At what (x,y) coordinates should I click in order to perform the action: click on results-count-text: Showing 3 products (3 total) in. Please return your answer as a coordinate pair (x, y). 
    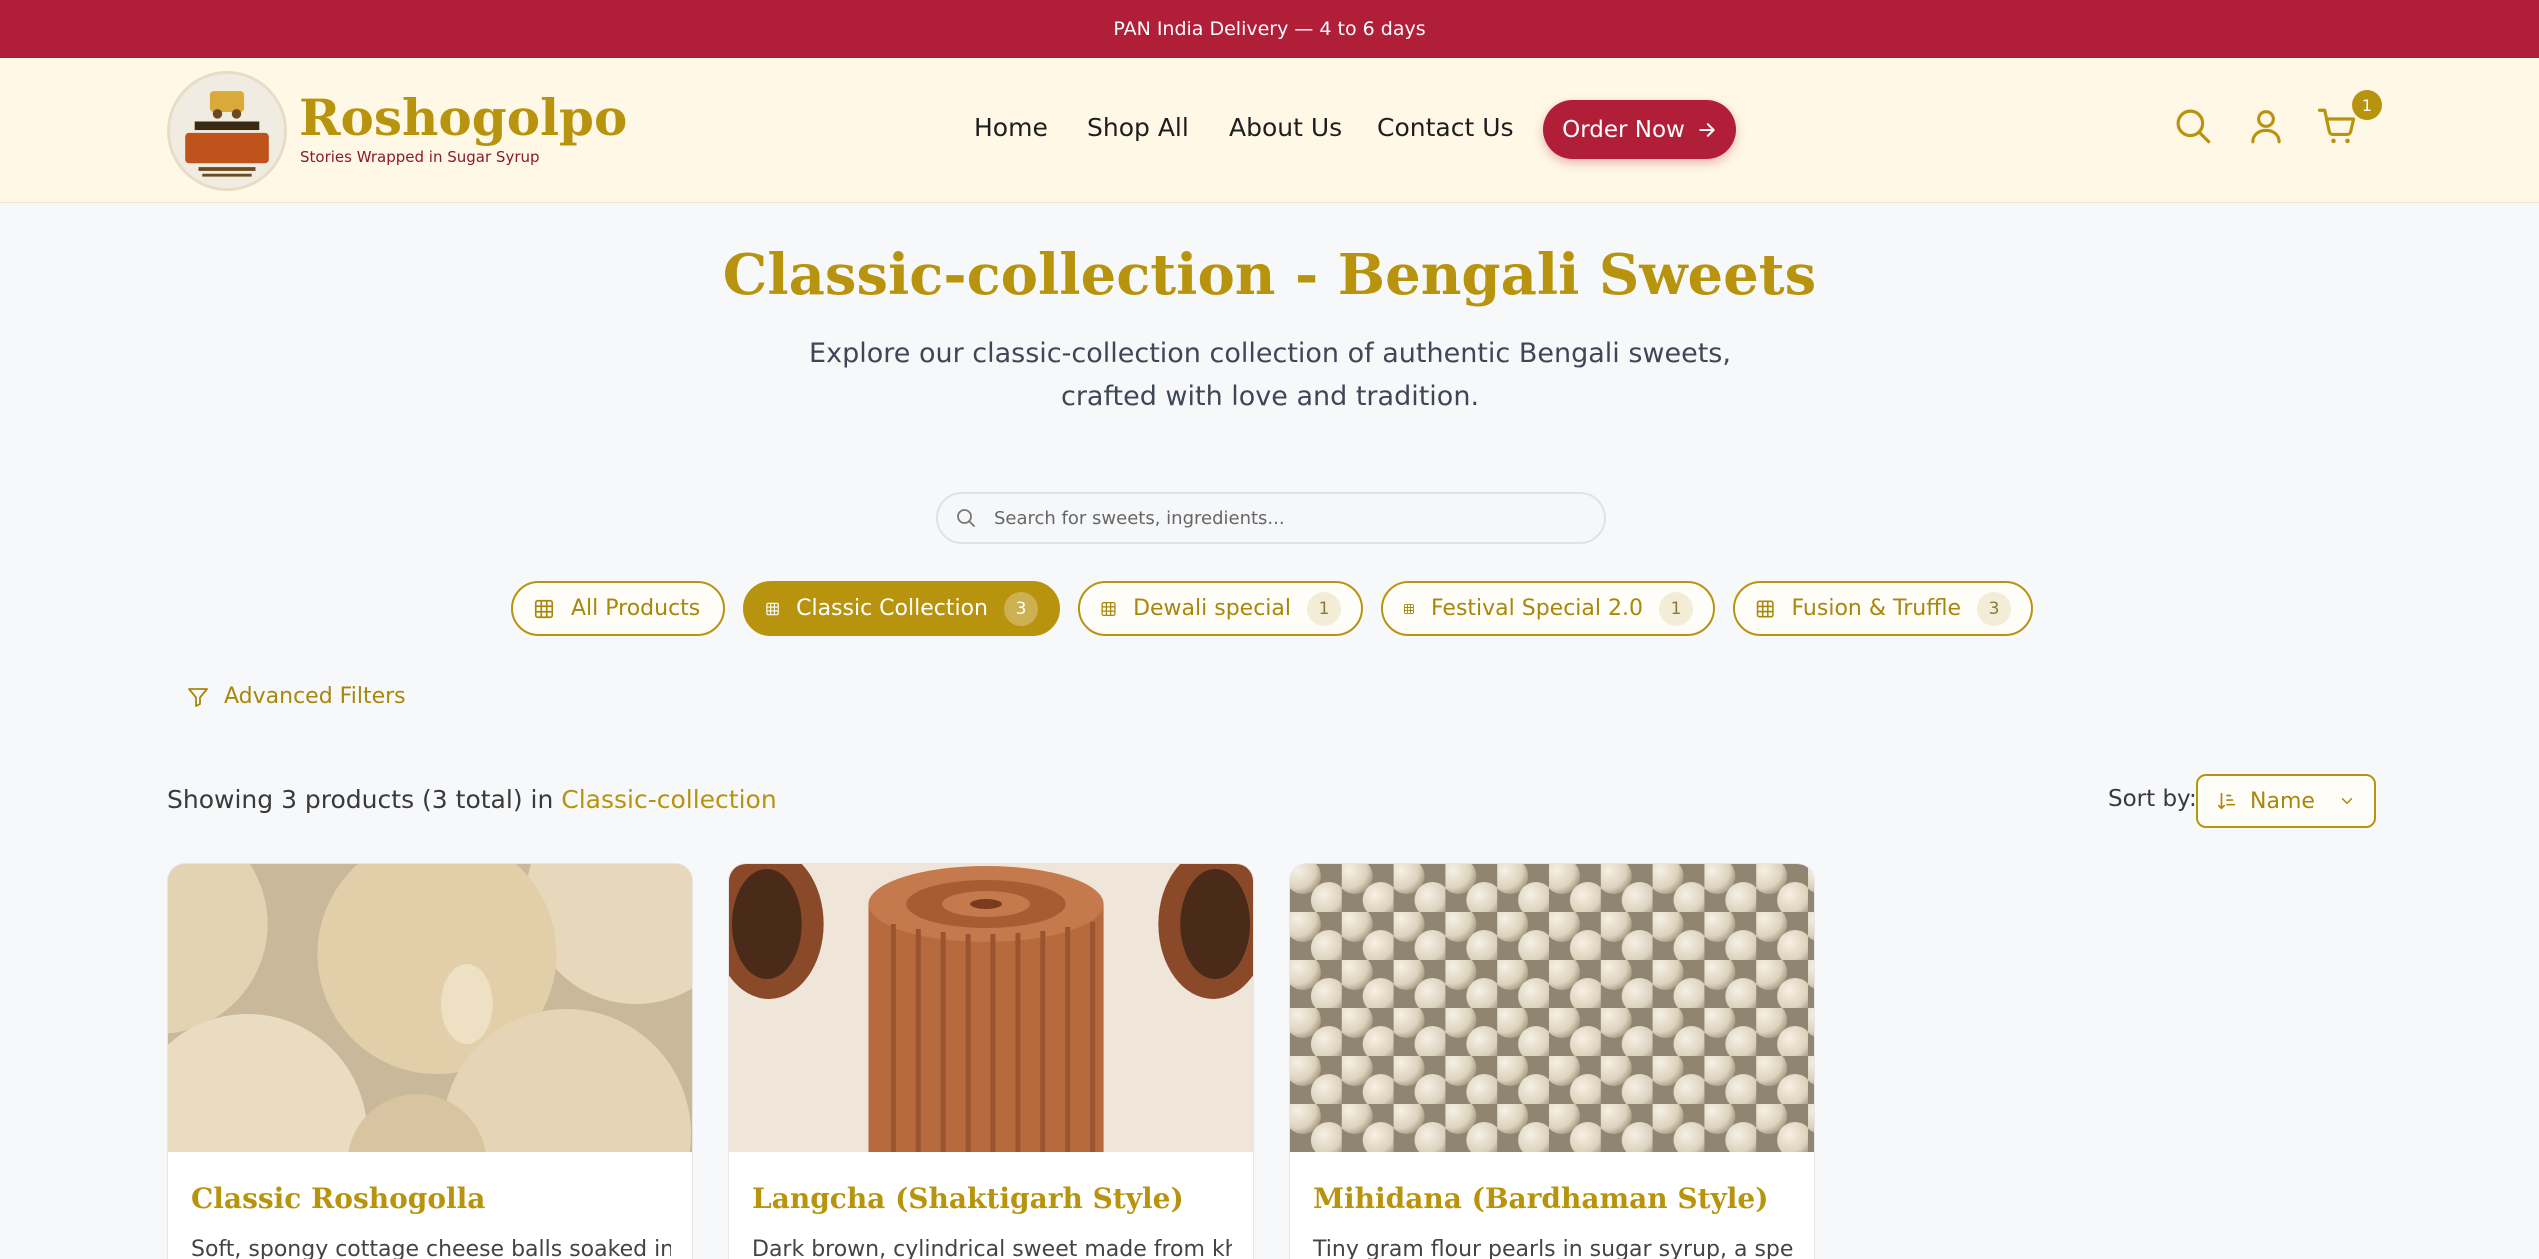
    Looking at the image, I should click on (364, 799).